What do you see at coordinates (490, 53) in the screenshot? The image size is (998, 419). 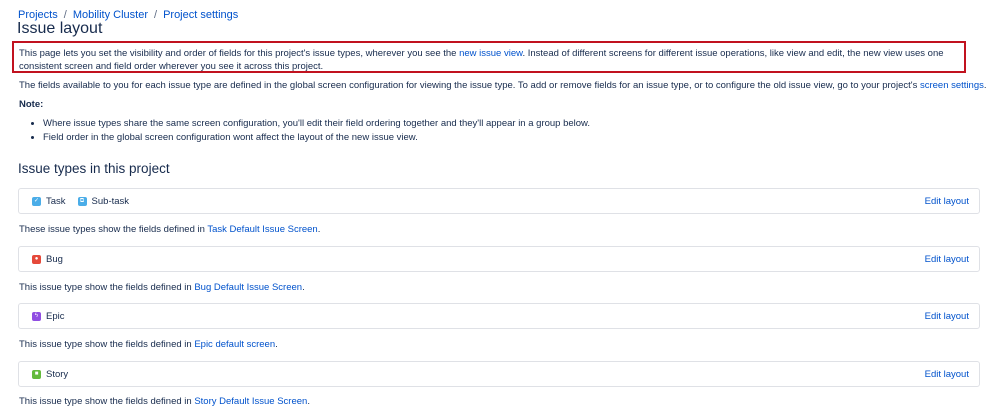 I see `new-issue-view-link: new issue view` at bounding box center [490, 53].